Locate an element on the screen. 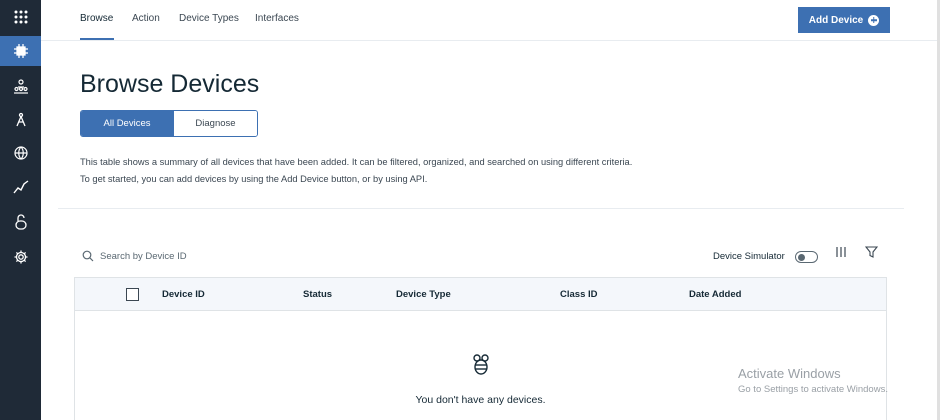  select-all-checkbox is located at coordinates (132, 294).